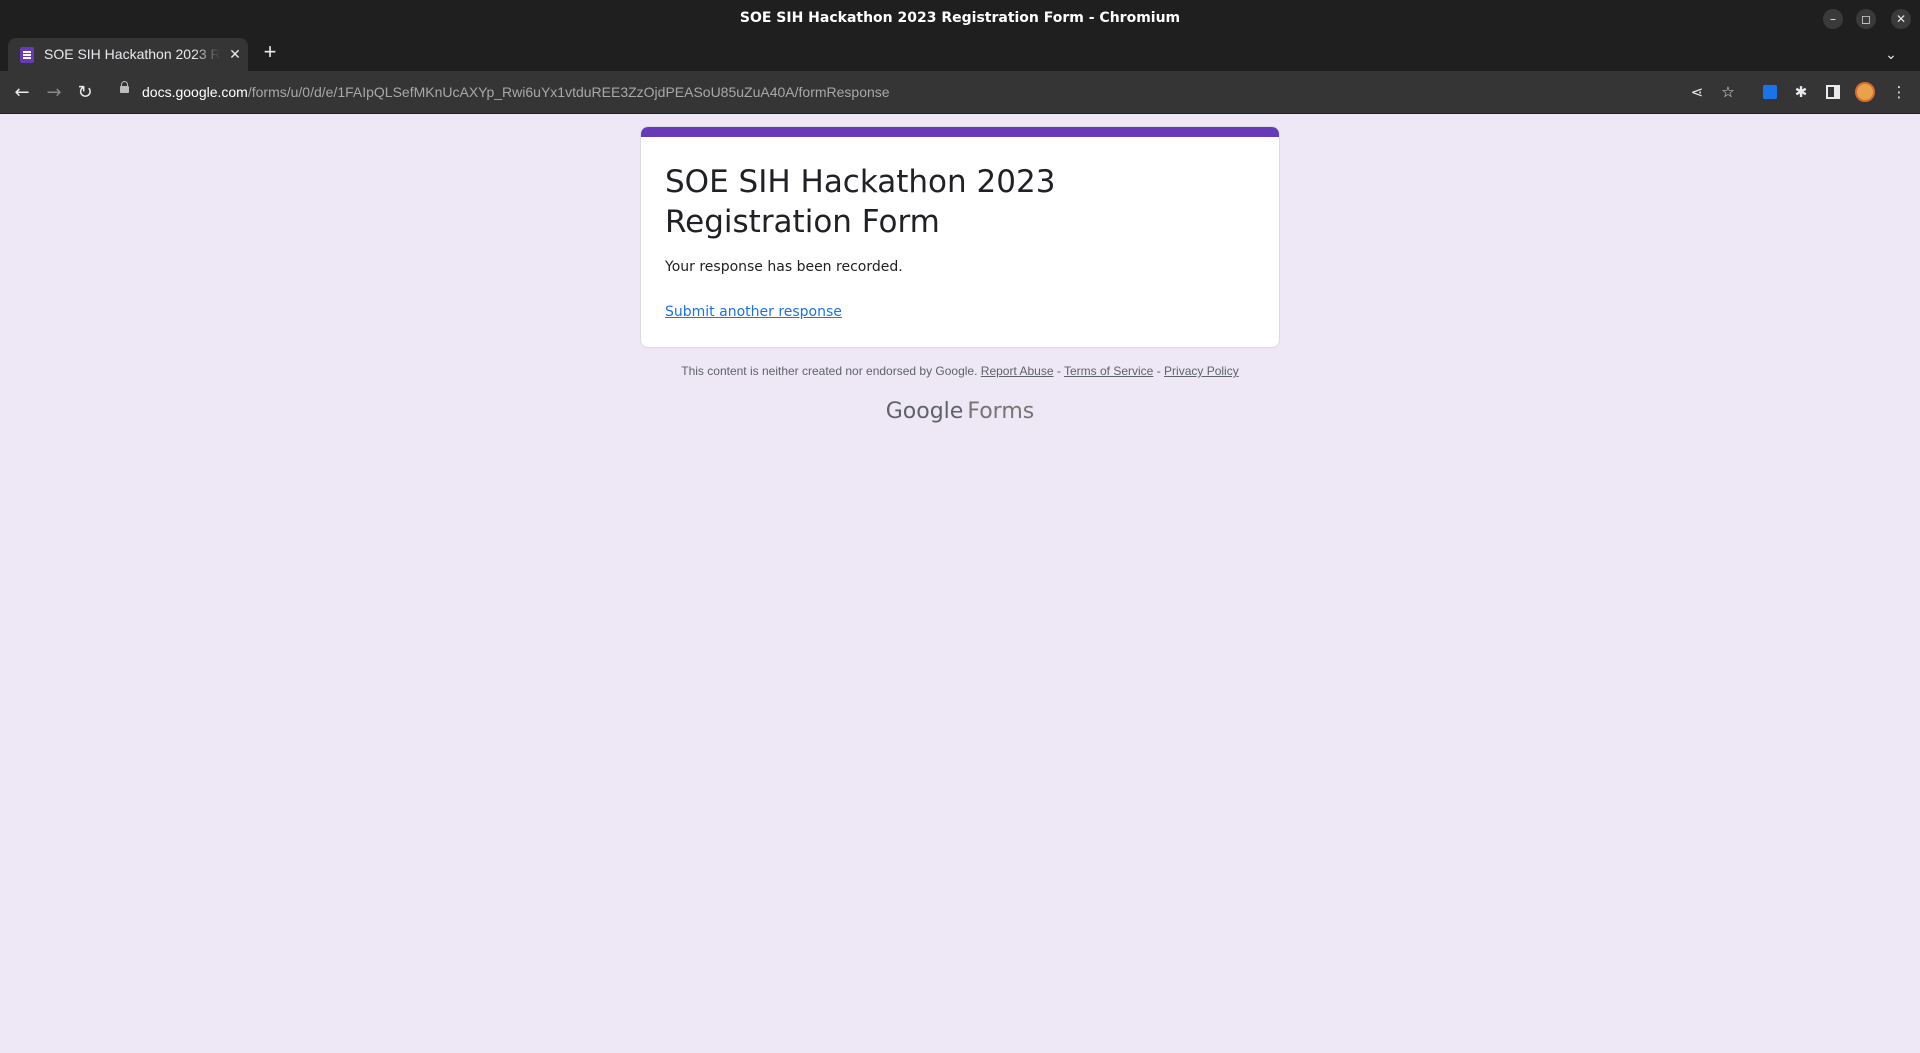  I want to click on side-panel-icon, so click(1833, 92).